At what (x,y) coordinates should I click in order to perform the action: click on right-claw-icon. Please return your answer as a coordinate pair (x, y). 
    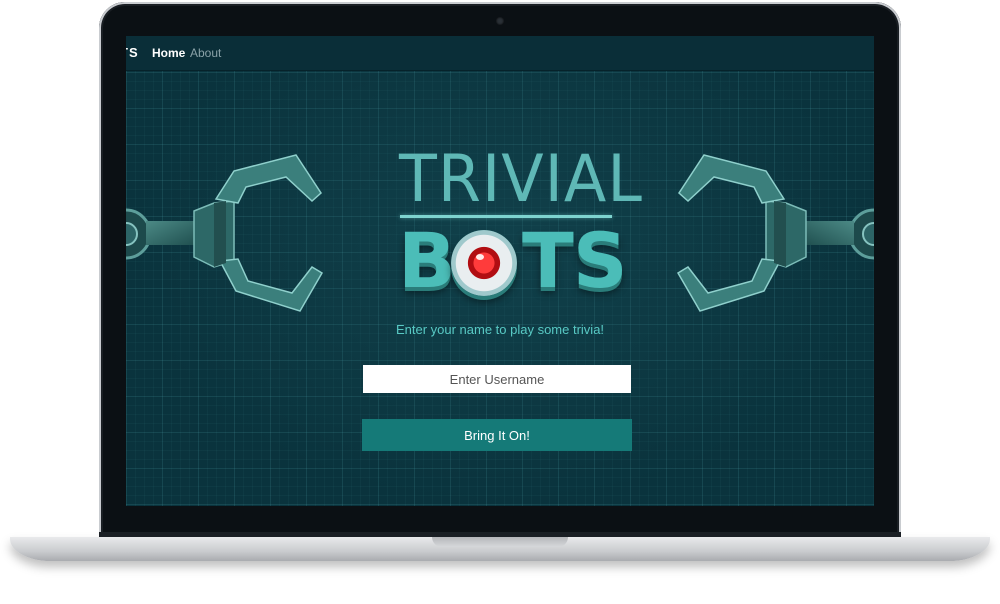
    Looking at the image, I should click on (775, 233).